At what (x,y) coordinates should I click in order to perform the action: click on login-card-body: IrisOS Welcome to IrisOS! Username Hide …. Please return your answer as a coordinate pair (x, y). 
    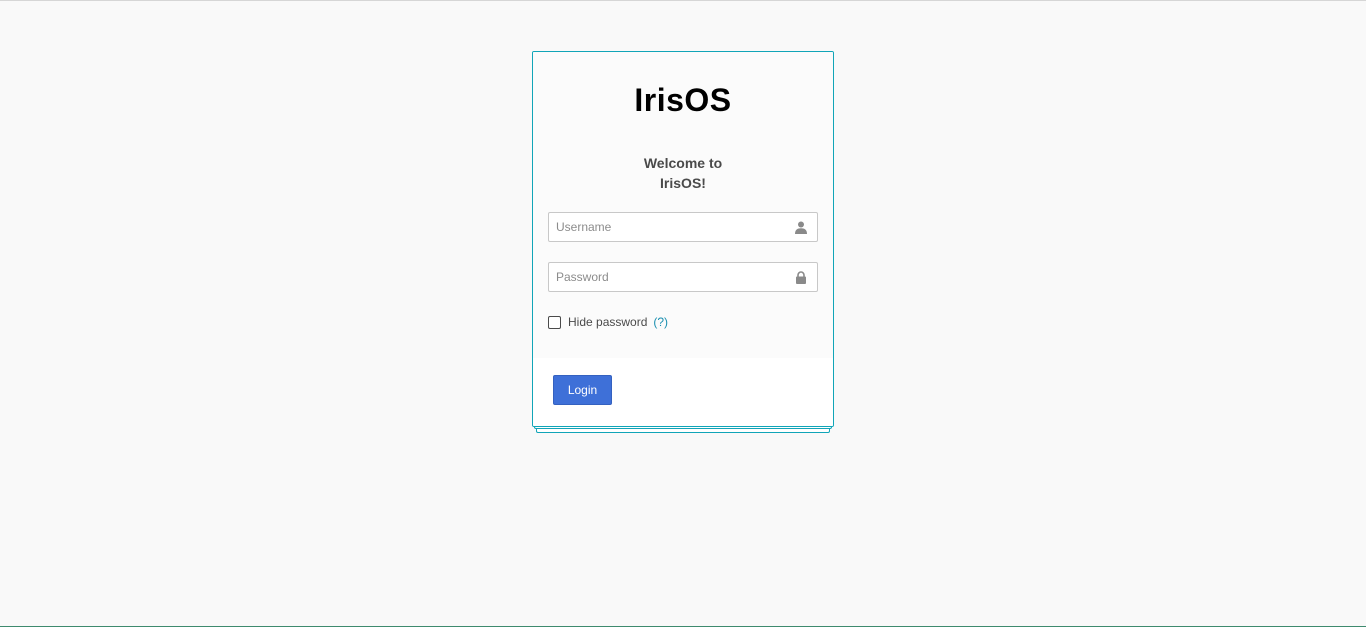
    Looking at the image, I should click on (683, 205).